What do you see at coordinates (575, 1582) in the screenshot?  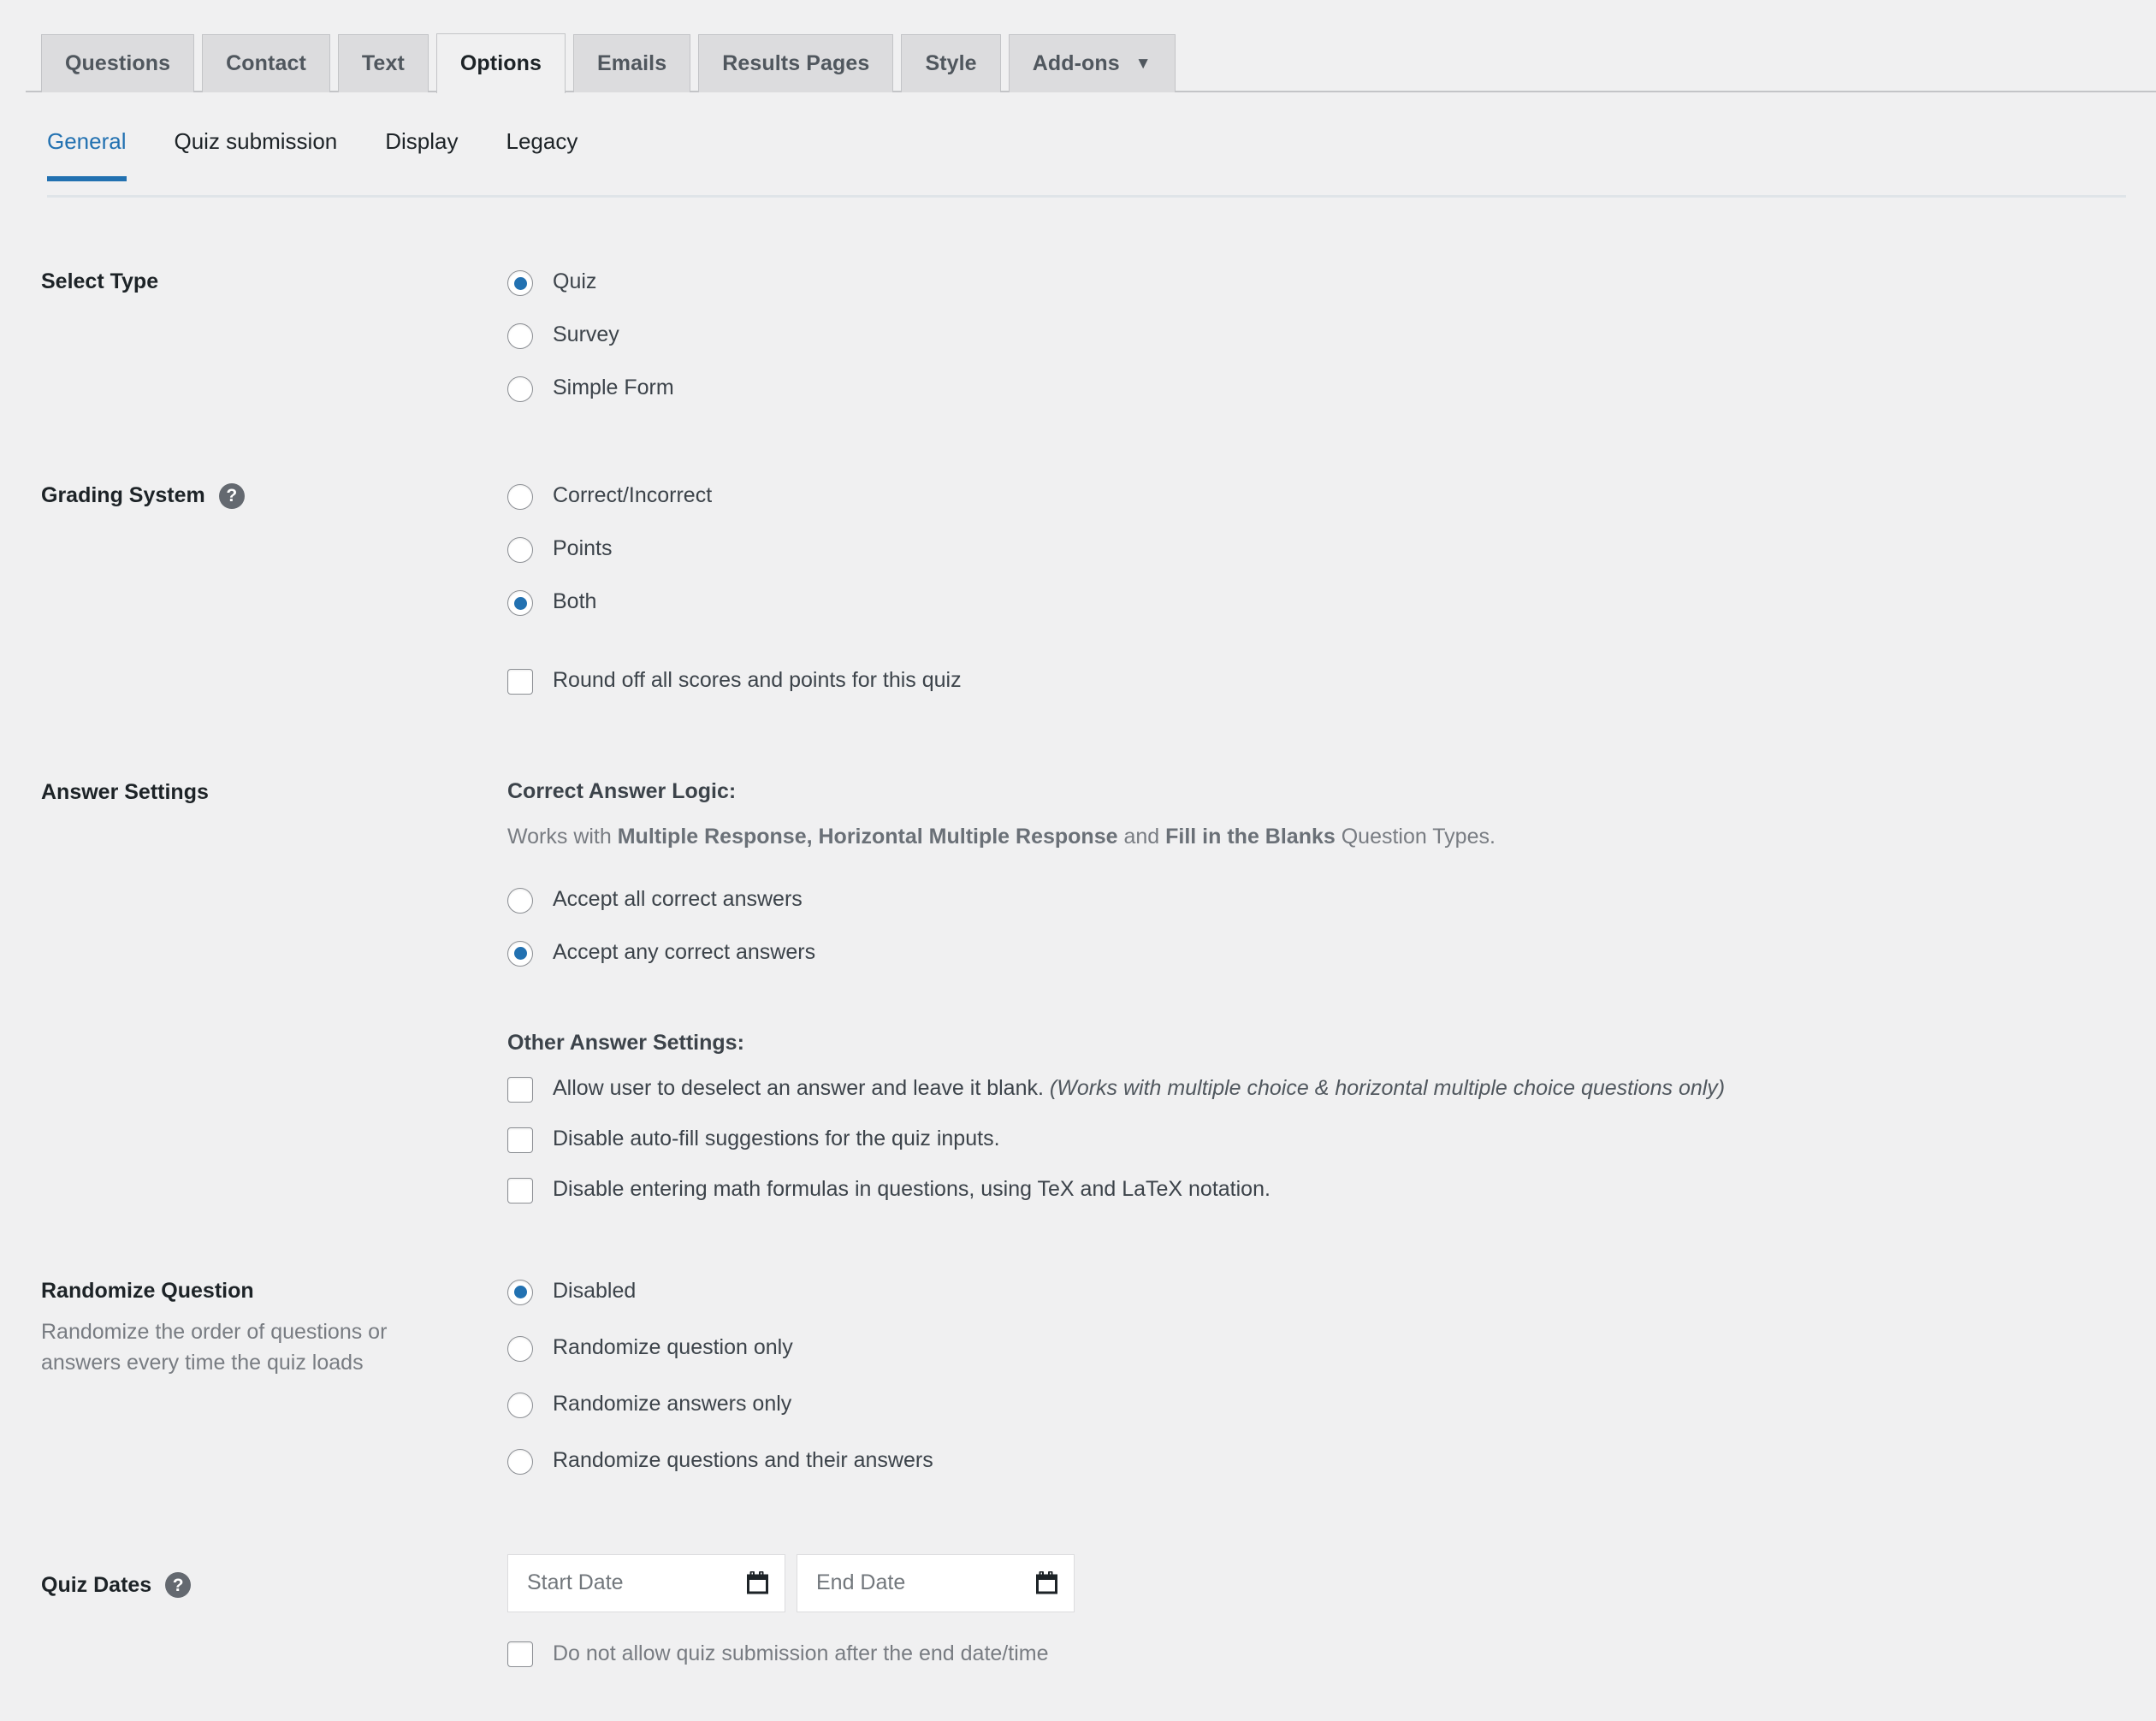 I see `start-date-placeholder: Start Date` at bounding box center [575, 1582].